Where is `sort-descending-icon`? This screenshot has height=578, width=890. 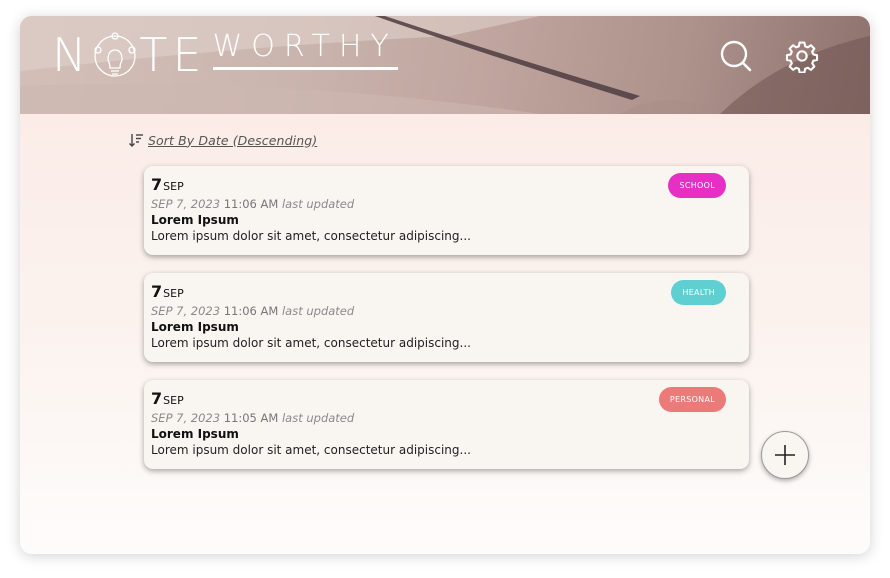
sort-descending-icon is located at coordinates (136, 140).